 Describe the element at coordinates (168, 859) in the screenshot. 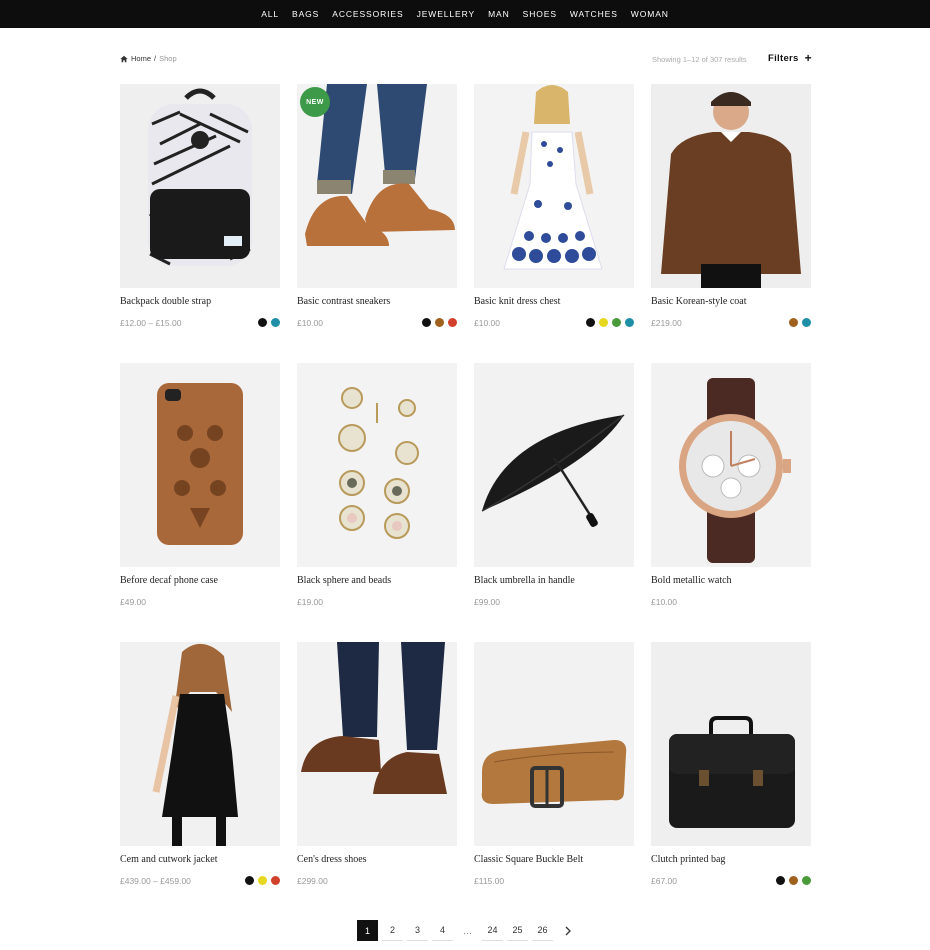

I see `product-name: Cem and cutwork jacket` at that location.